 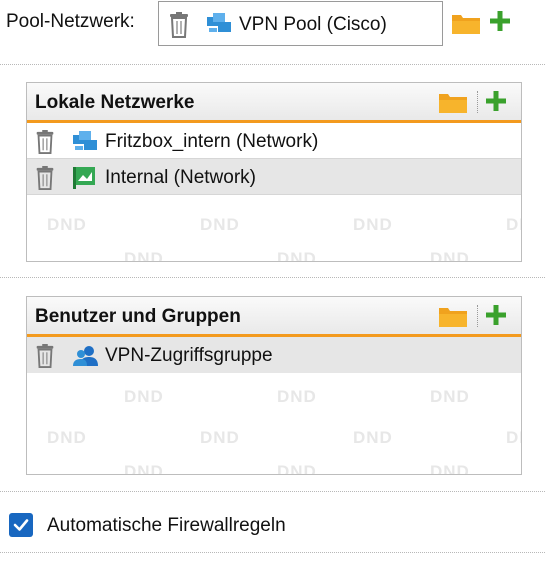 I want to click on firewall-rules-label: Automatische Firewallregeln, so click(x=166, y=526).